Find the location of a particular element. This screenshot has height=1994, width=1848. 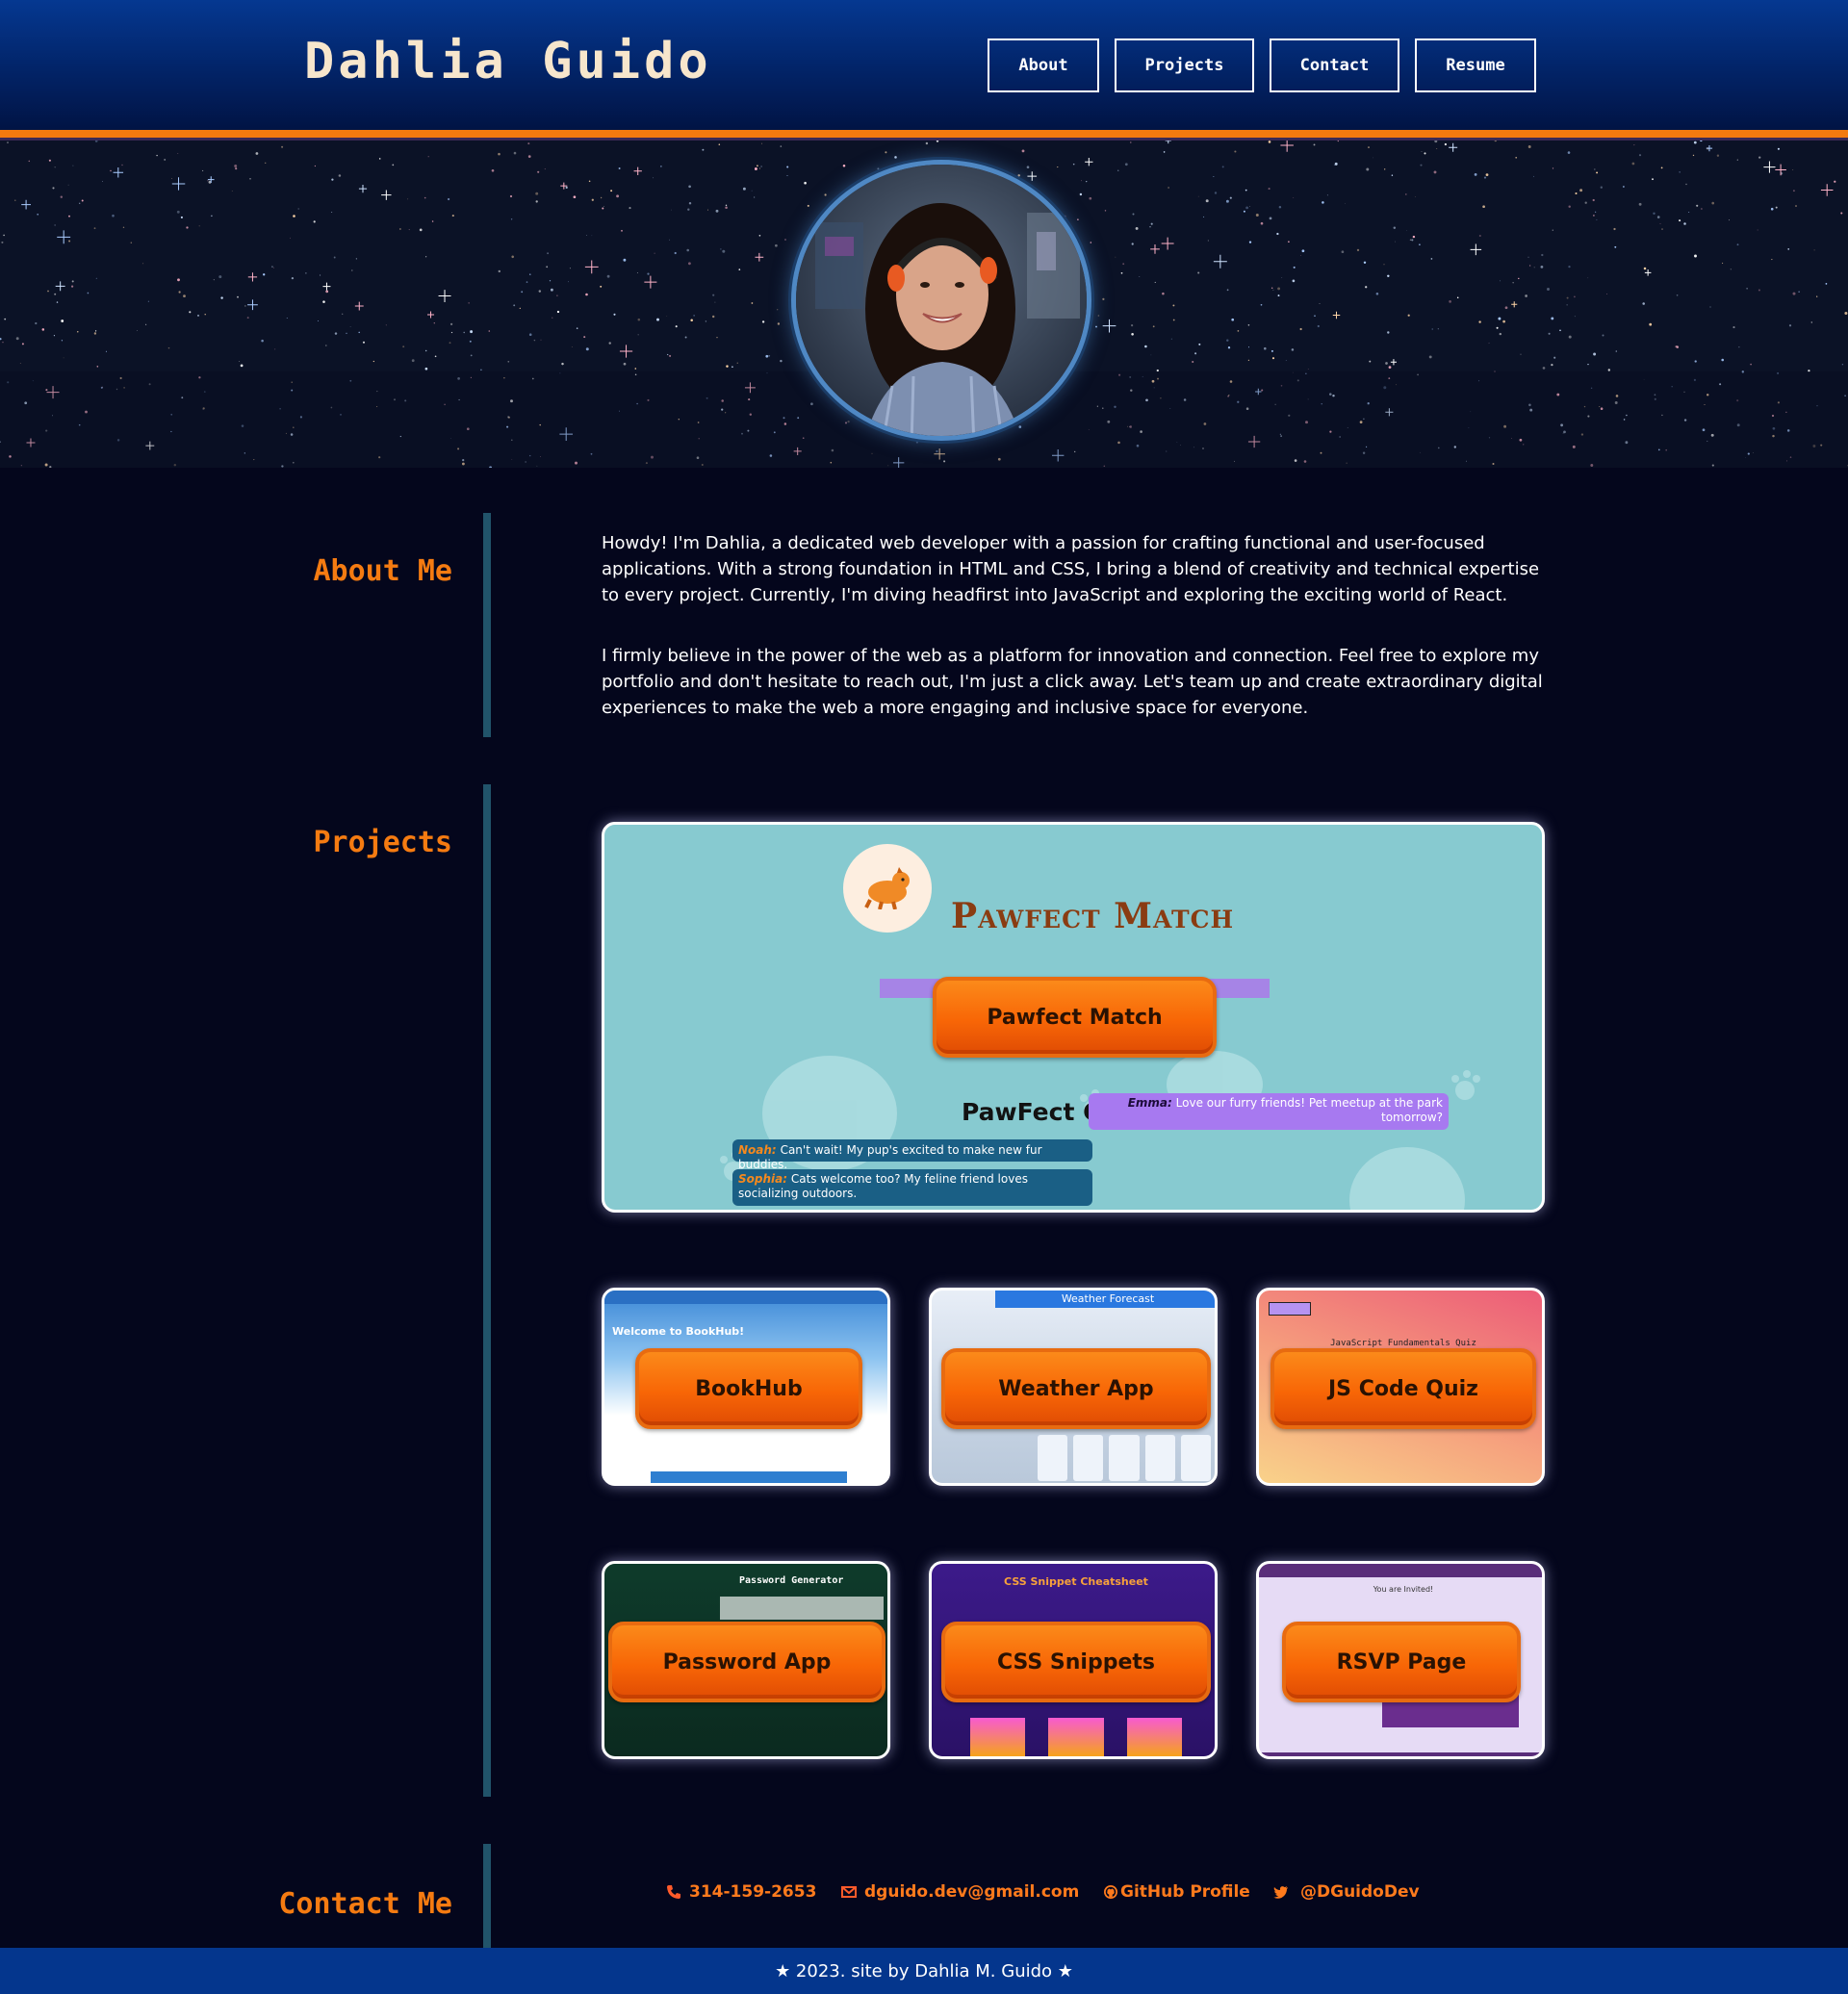

email-link: dguido.dev@gmail.com is located at coordinates (960, 1892).